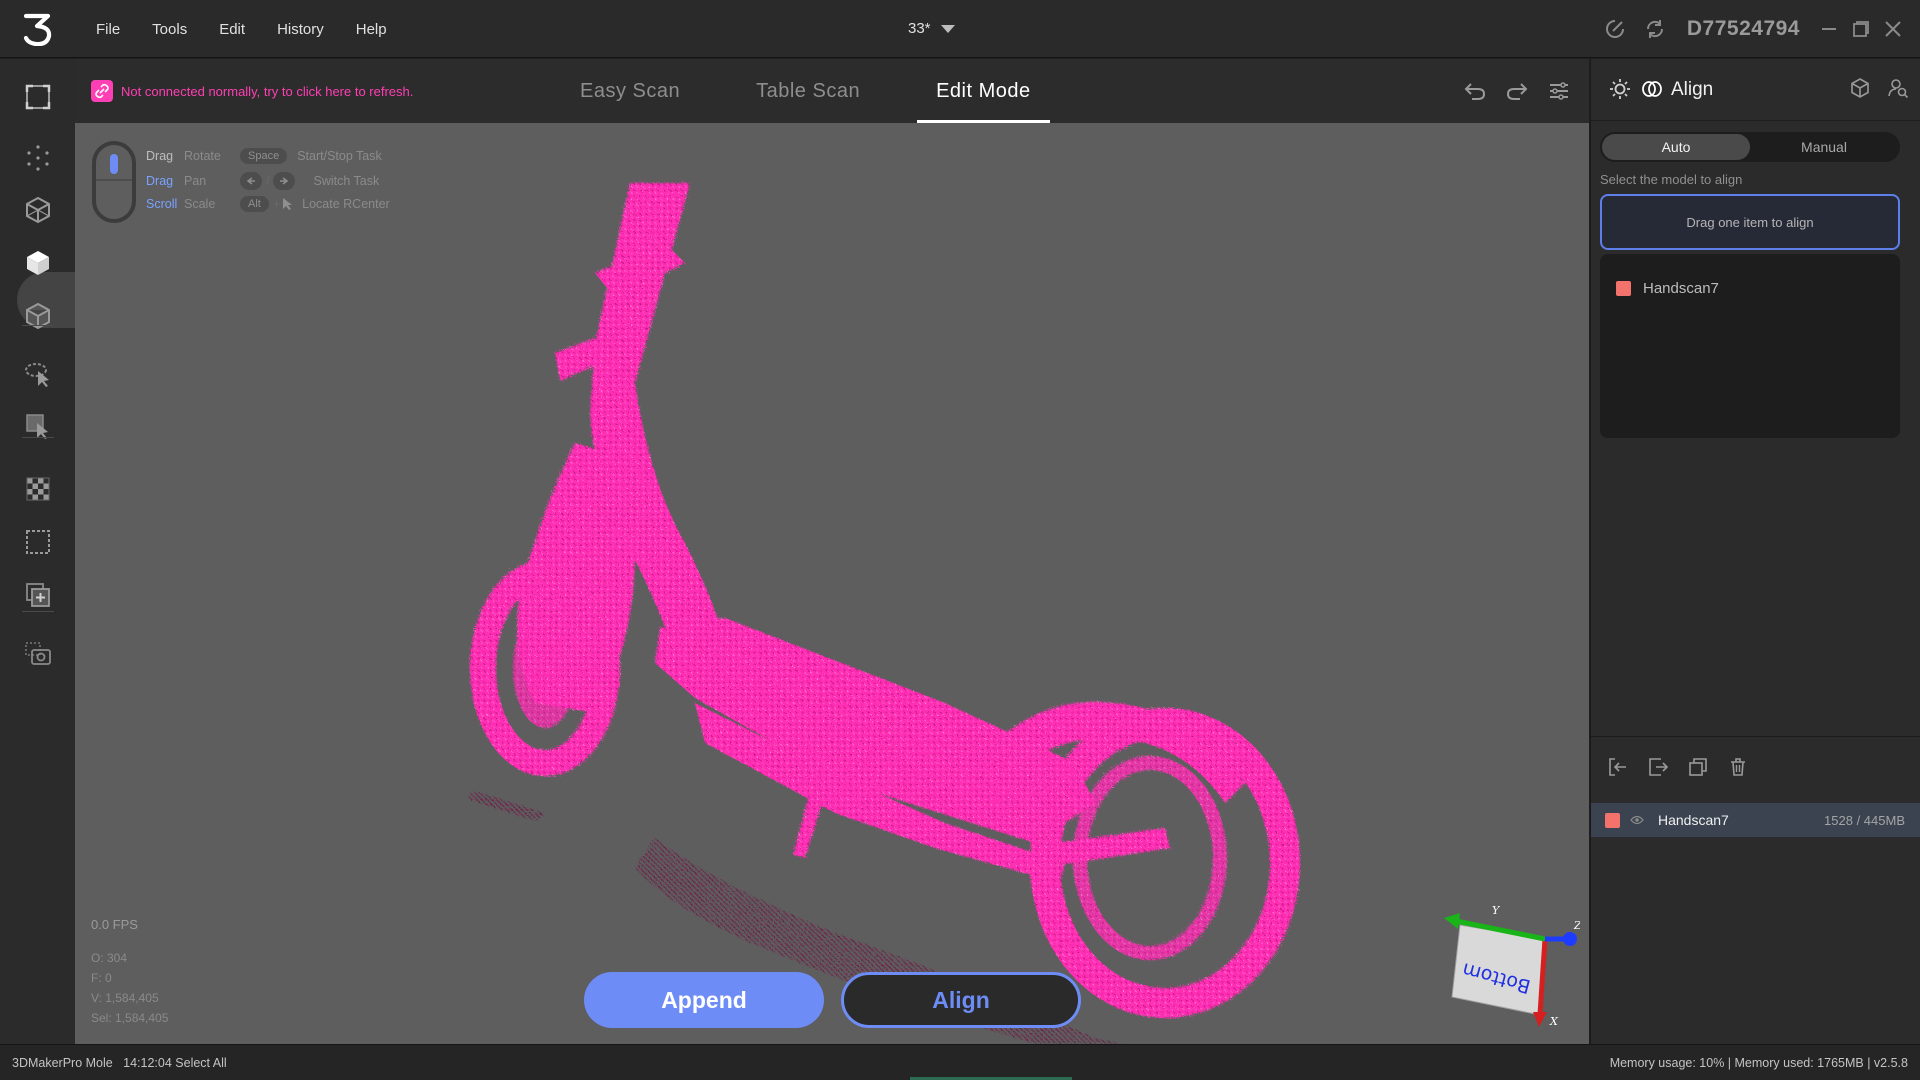 The width and height of the screenshot is (1920, 1080). I want to click on hint-row-rotate: Drag Rotate Space Start/Stop Task, so click(264, 156).